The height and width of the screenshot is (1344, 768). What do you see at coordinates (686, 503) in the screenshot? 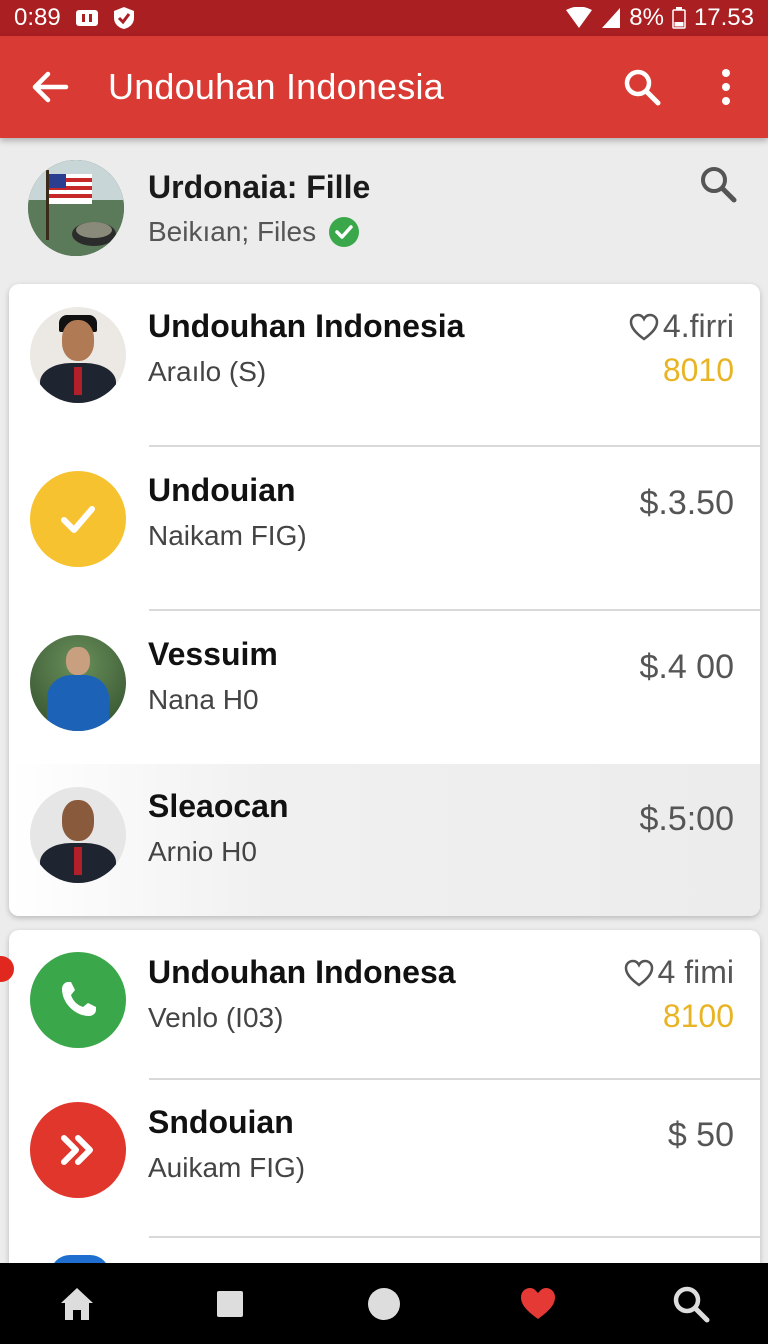
I see `item-price: $.3.50` at bounding box center [686, 503].